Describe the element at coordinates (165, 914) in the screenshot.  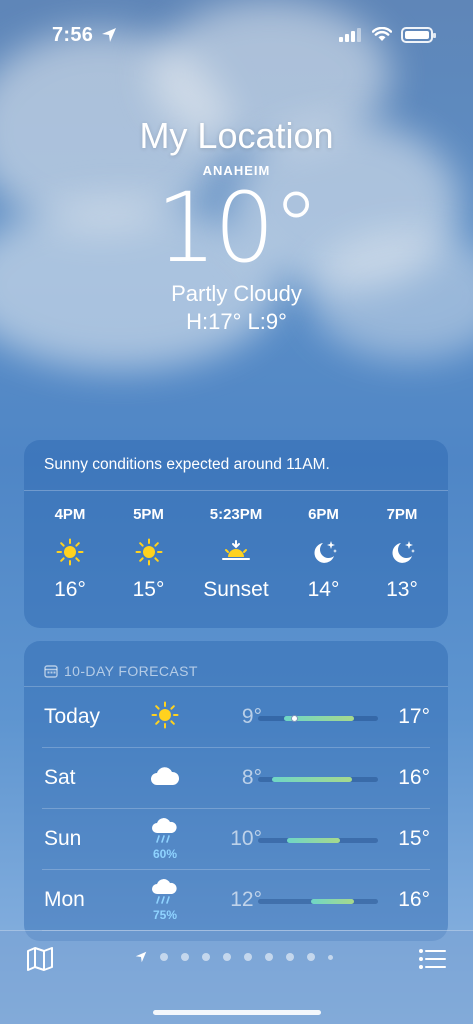
I see `precip-chance: 75%` at that location.